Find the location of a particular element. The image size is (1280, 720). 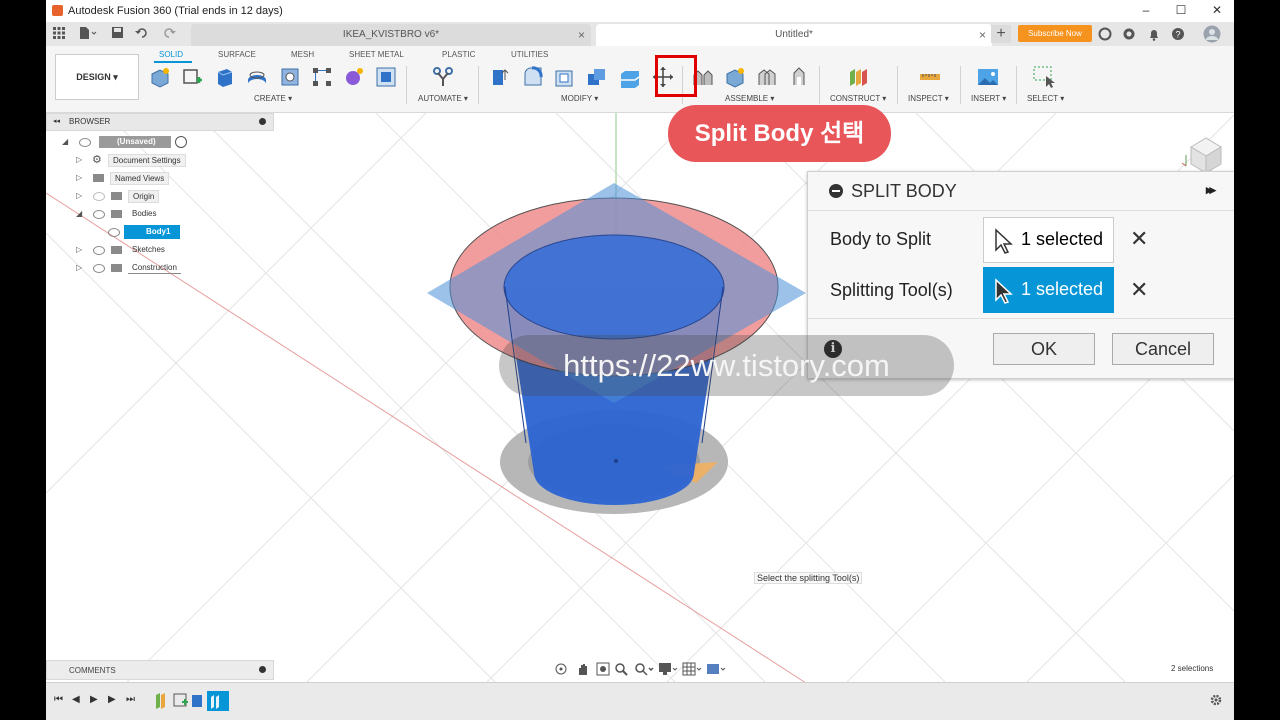

maximize-button: ☐ is located at coordinates (1181, 11).